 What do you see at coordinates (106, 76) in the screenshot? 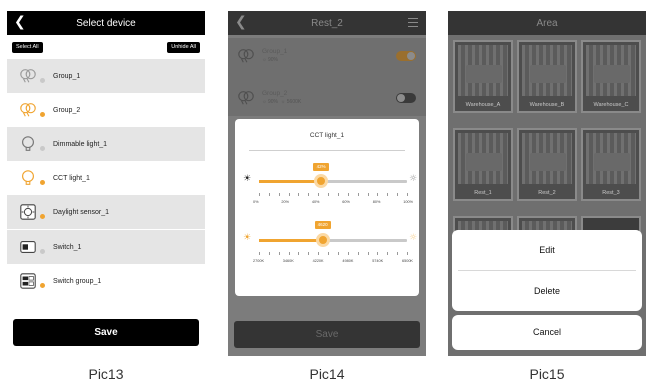
I see `device-item-group-1: Group_1` at bounding box center [106, 76].